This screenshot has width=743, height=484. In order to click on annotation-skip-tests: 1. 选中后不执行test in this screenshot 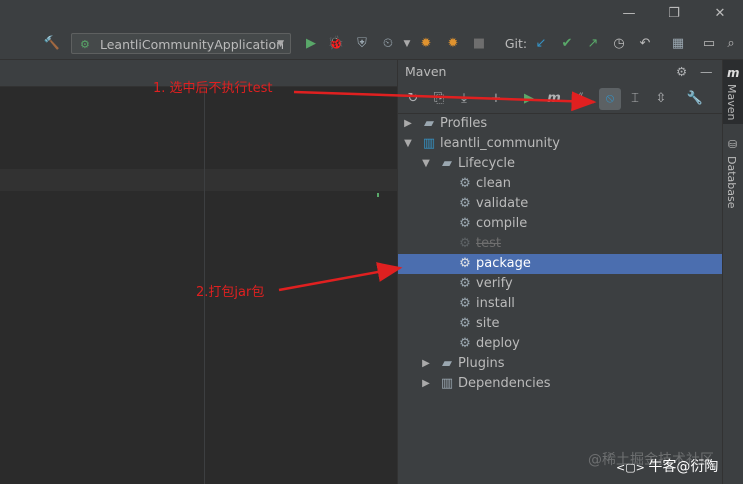, I will do `click(213, 88)`.